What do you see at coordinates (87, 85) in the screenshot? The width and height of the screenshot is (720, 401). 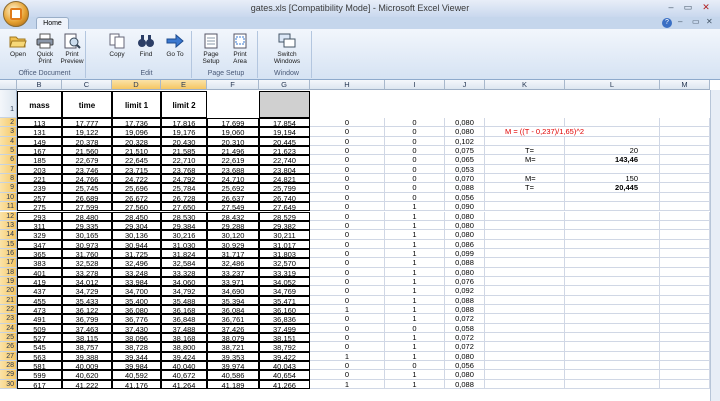 I see `column-header-c: C` at bounding box center [87, 85].